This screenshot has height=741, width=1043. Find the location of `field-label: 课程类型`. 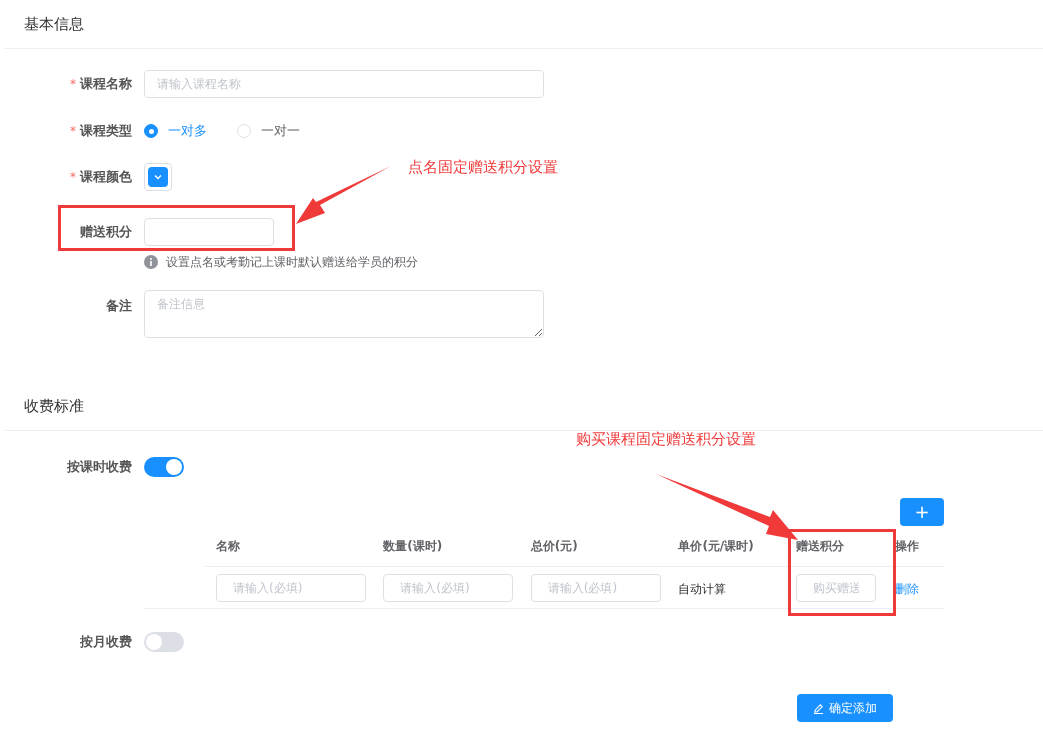

field-label: 课程类型 is located at coordinates (106, 131).